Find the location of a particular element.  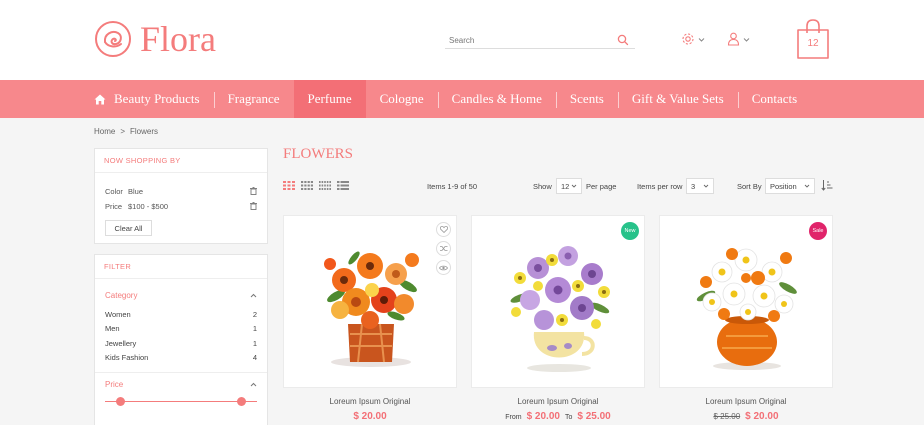

breadcrumb-home: Home is located at coordinates (104, 131).